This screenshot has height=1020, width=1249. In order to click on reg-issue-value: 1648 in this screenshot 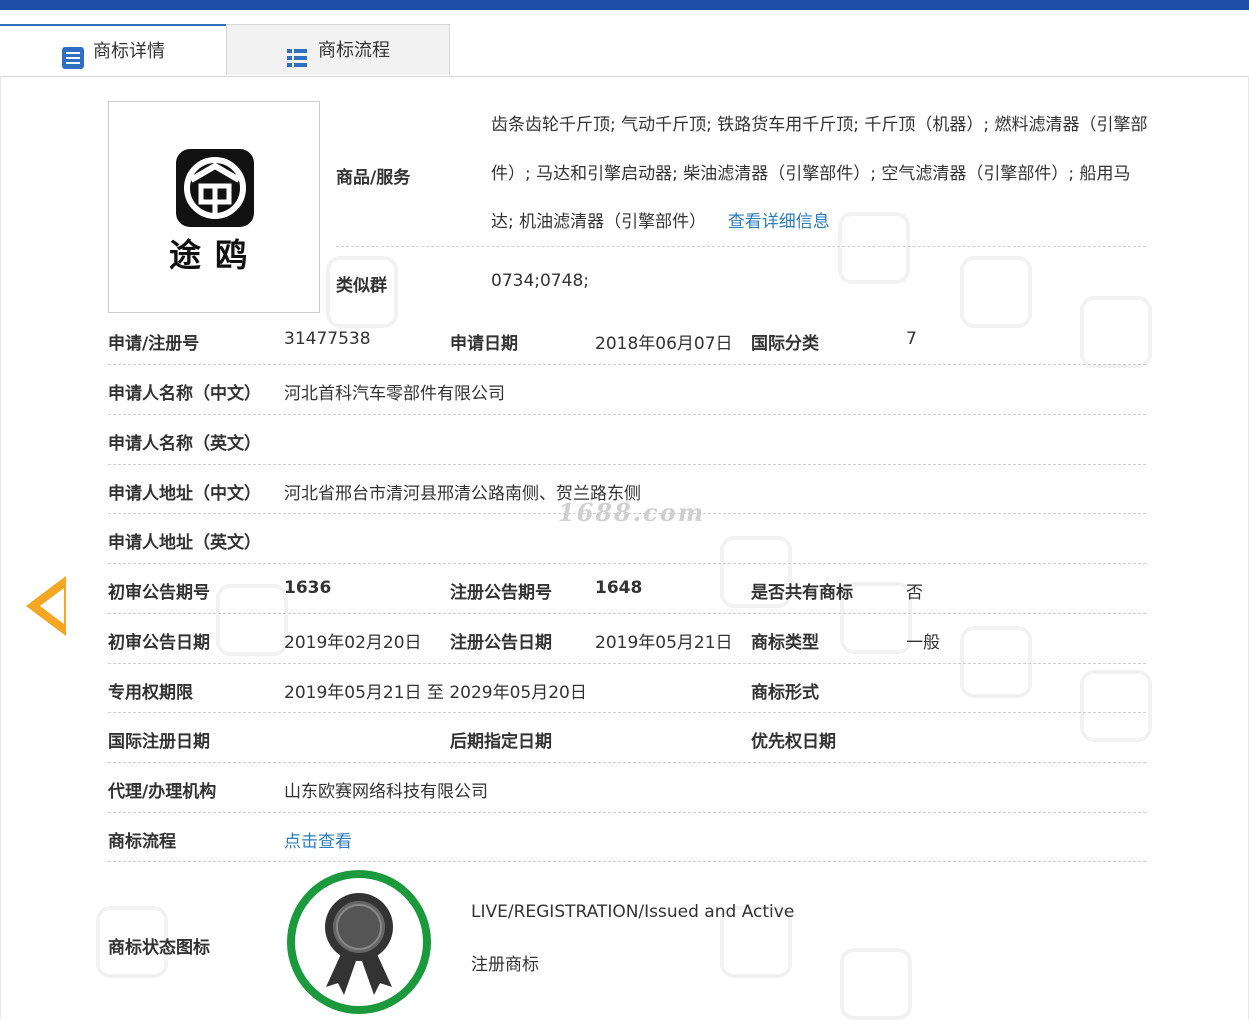, I will do `click(619, 588)`.